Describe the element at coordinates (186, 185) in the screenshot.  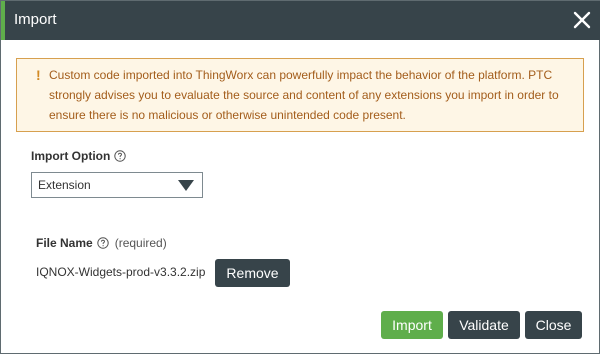
I see `chevron-down-icon` at that location.